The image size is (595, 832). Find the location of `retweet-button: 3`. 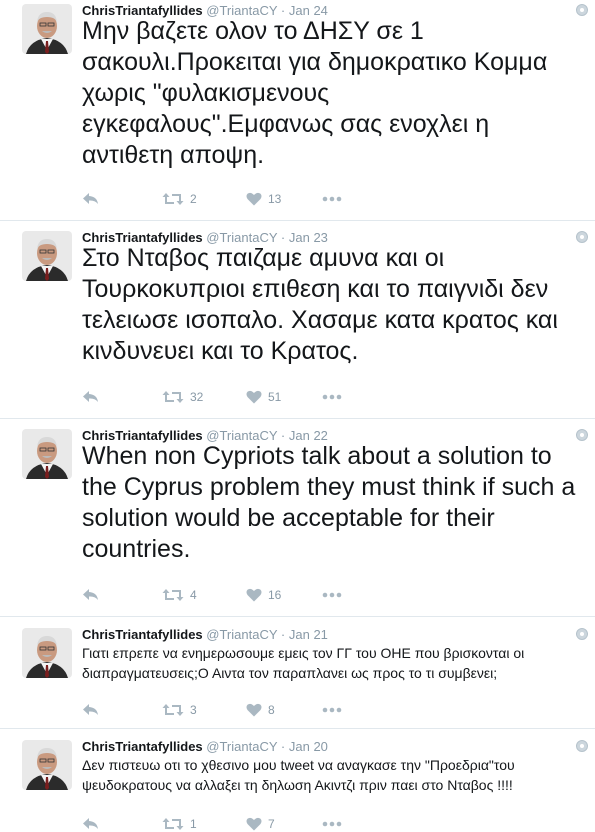

retweet-button: 3 is located at coordinates (179, 710).